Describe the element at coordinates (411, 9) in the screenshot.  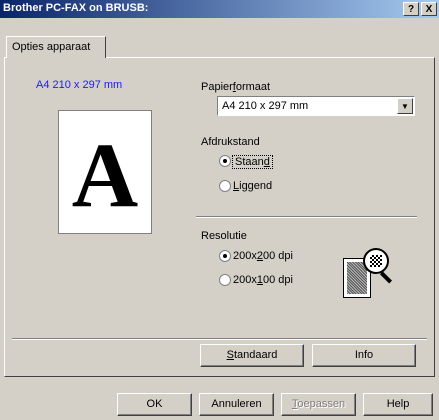
I see `help-title-button: ?` at that location.